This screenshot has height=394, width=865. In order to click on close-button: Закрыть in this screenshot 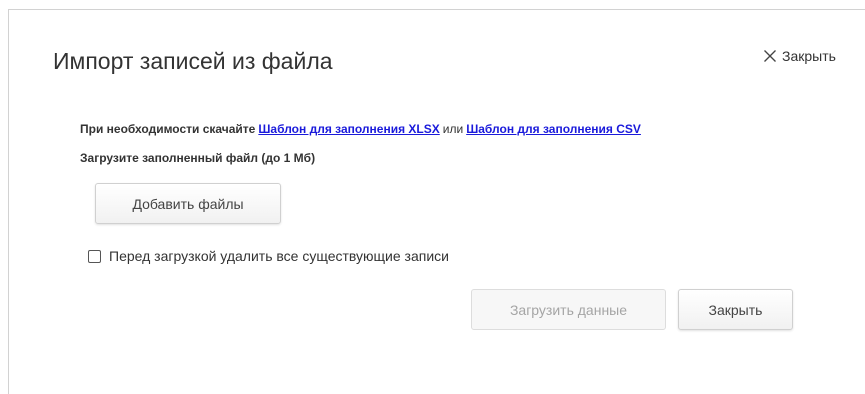, I will do `click(735, 309)`.